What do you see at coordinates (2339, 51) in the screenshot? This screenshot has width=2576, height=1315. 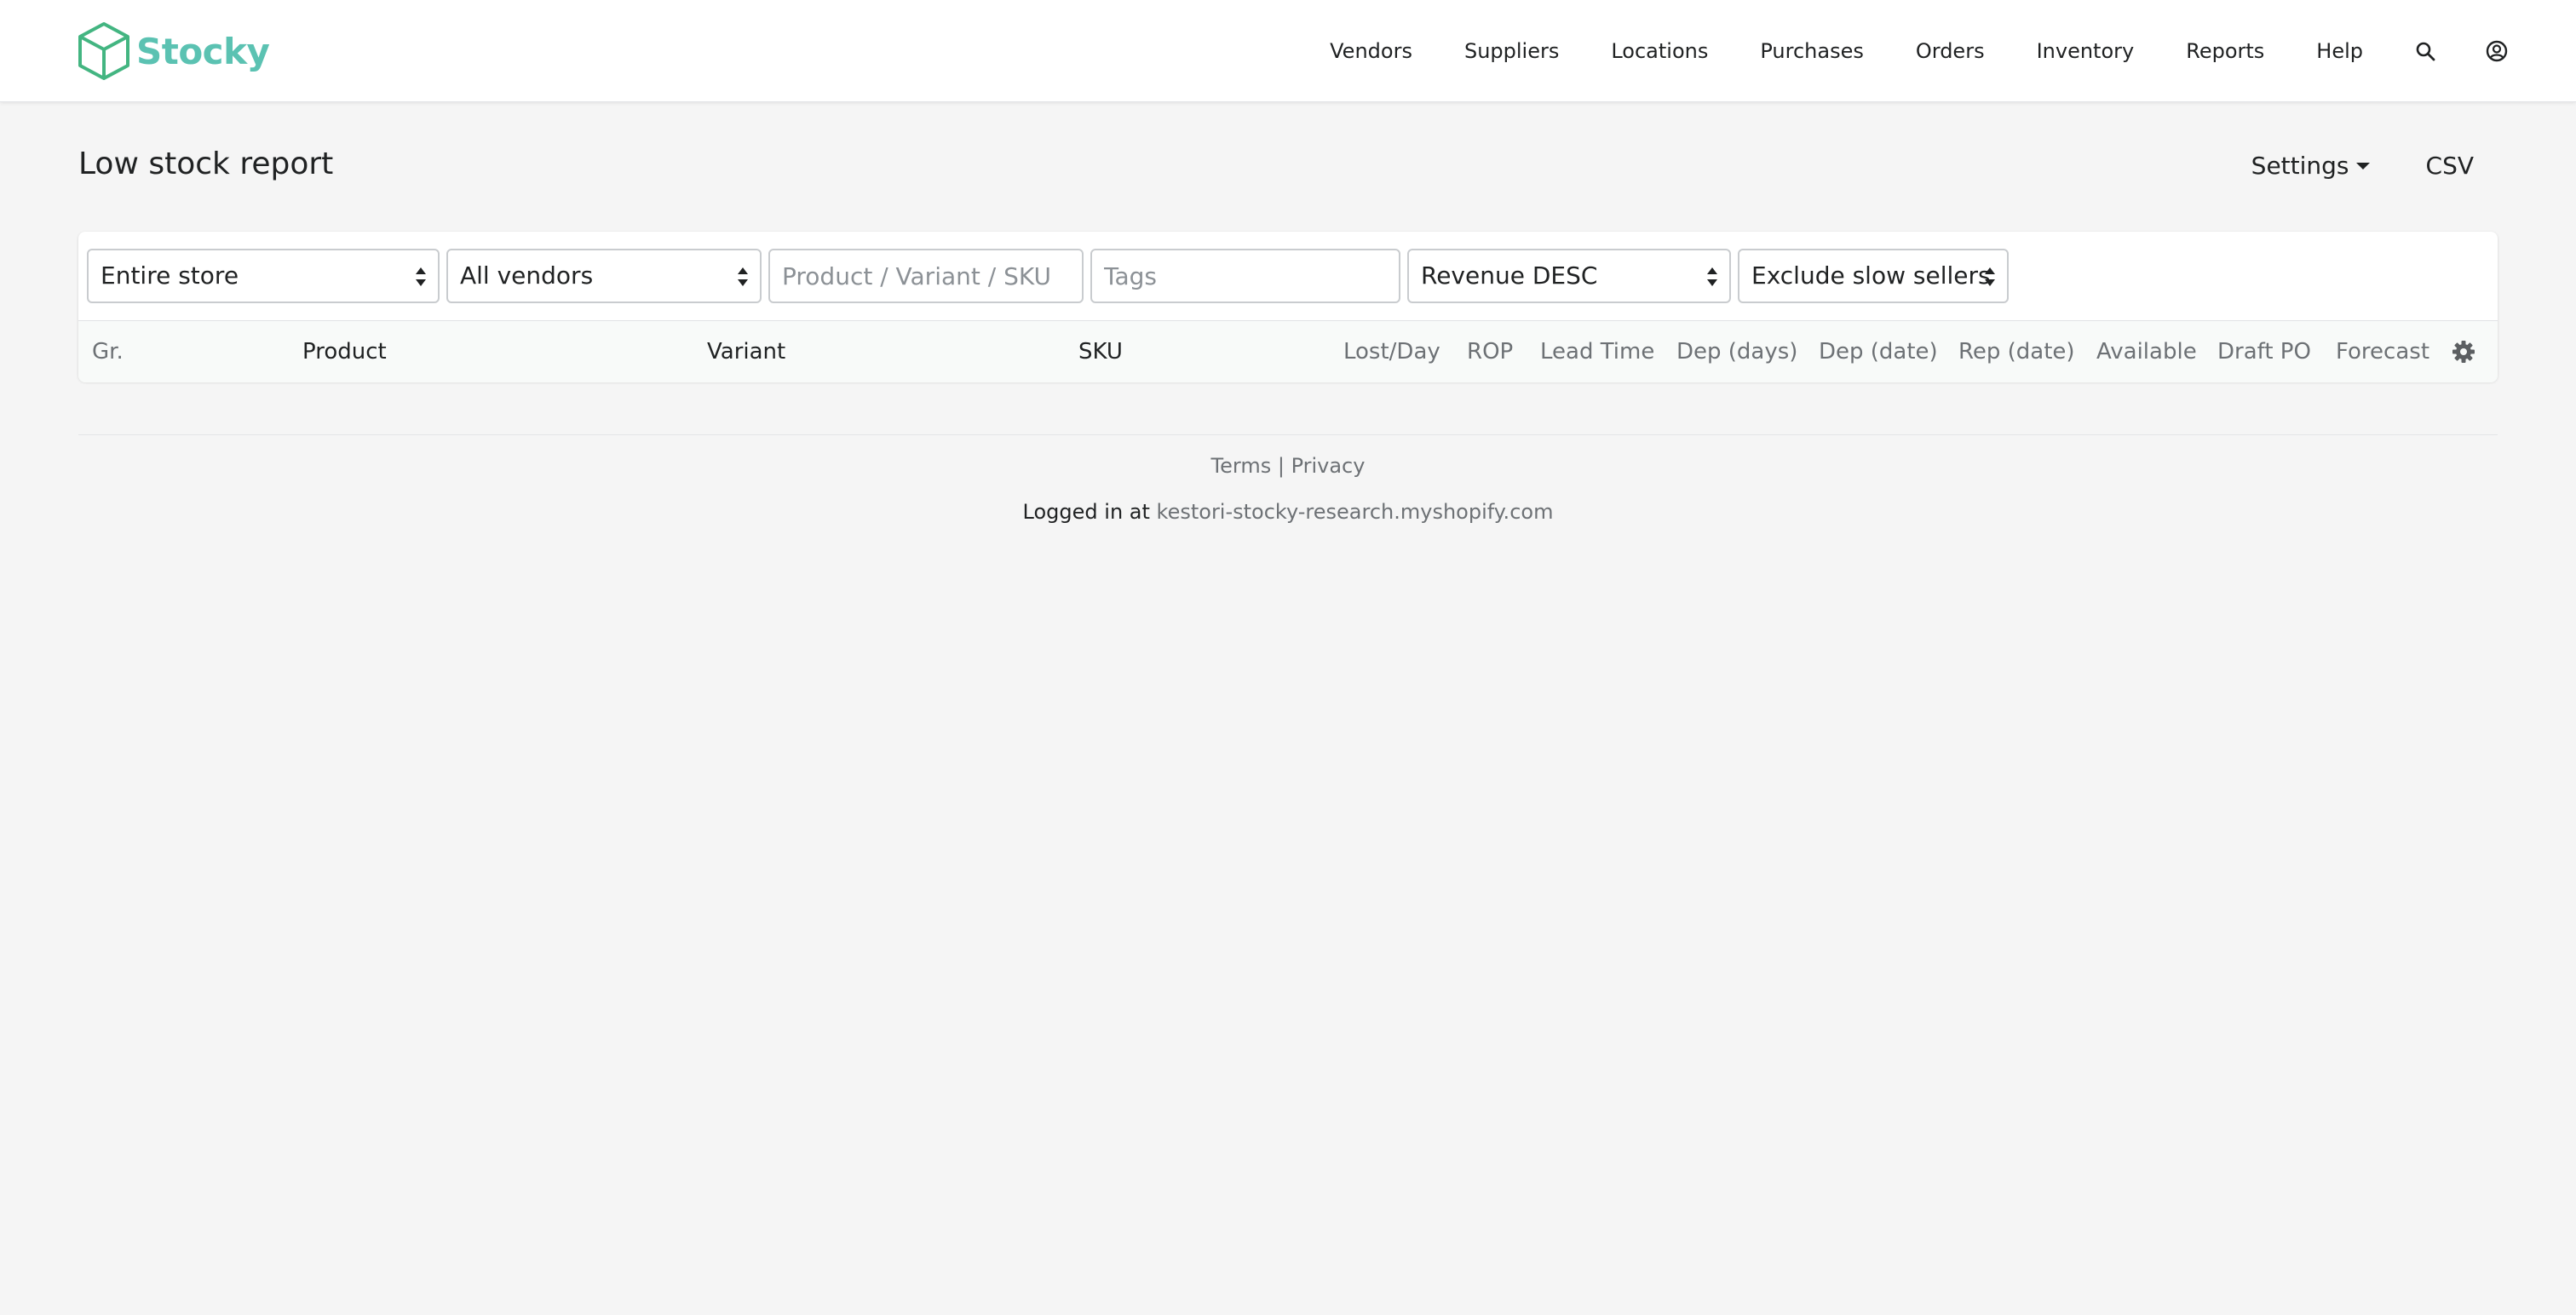 I see `nav-help: Help` at bounding box center [2339, 51].